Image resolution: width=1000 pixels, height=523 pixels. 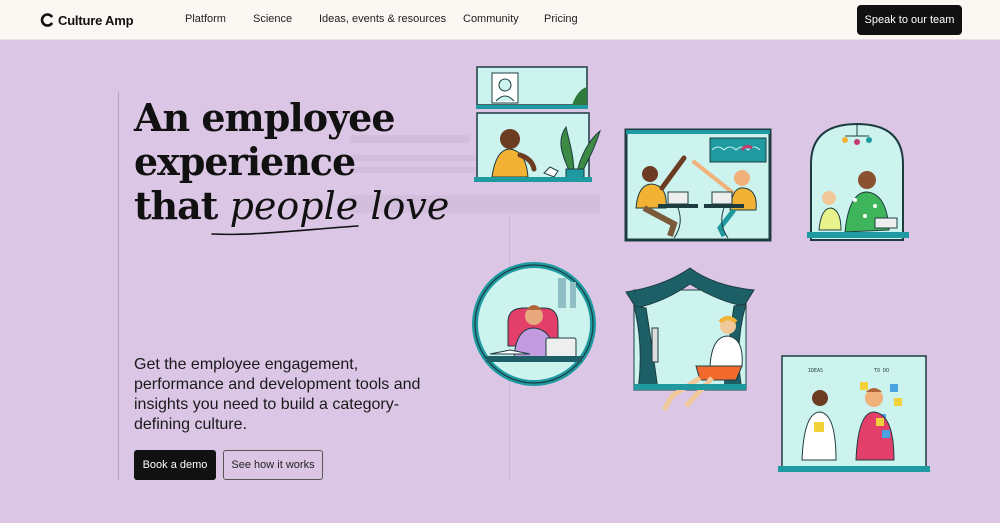 What do you see at coordinates (534, 324) in the screenshot?
I see `illustration-round-window-laptop` at bounding box center [534, 324].